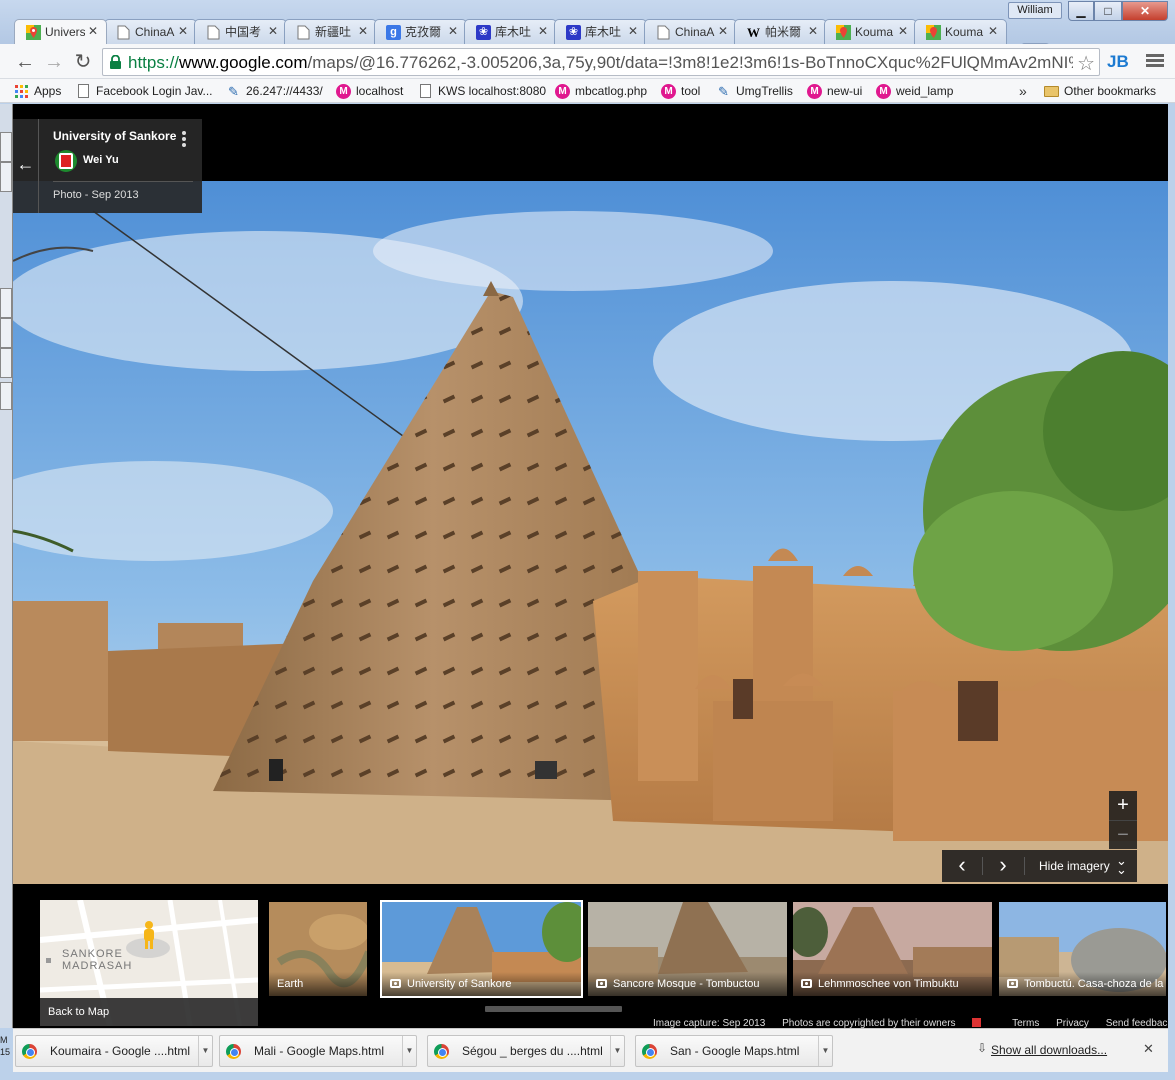  I want to click on more-bookmarks-chevron-icon: », so click(1023, 91).